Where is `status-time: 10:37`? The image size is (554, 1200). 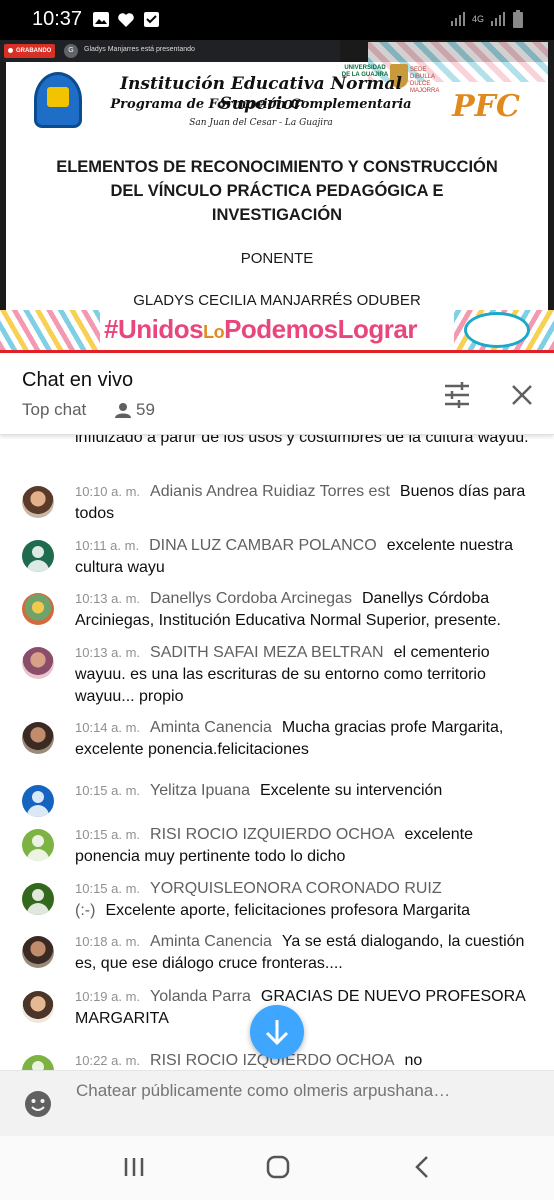
status-time: 10:37 is located at coordinates (57, 19).